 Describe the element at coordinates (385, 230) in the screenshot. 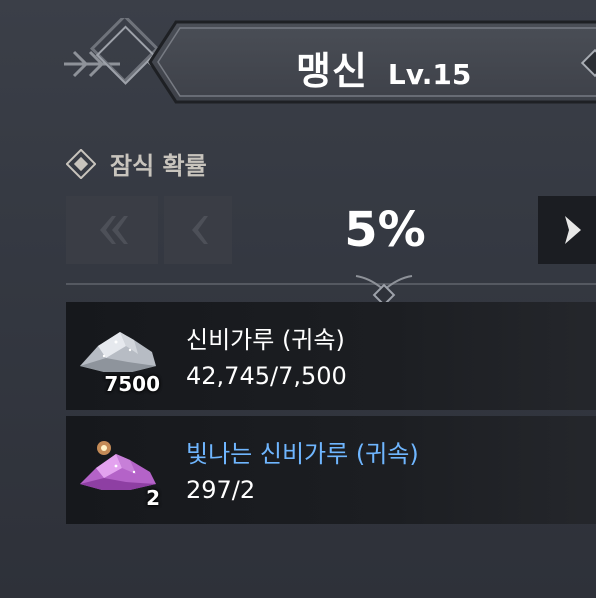

I see `rate-value: 5%` at that location.